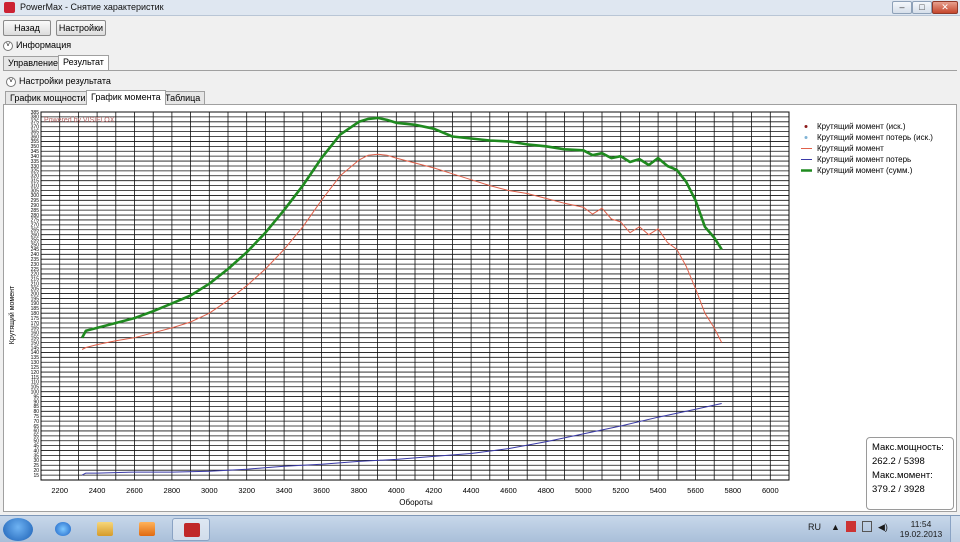  What do you see at coordinates (63, 529) in the screenshot?
I see `taskbar-ie-icon` at bounding box center [63, 529].